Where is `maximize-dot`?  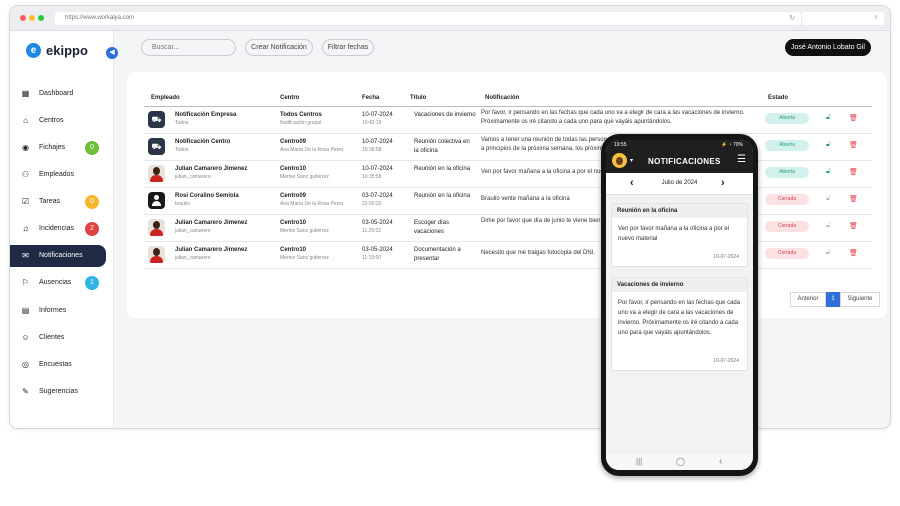 maximize-dot is located at coordinates (41, 18).